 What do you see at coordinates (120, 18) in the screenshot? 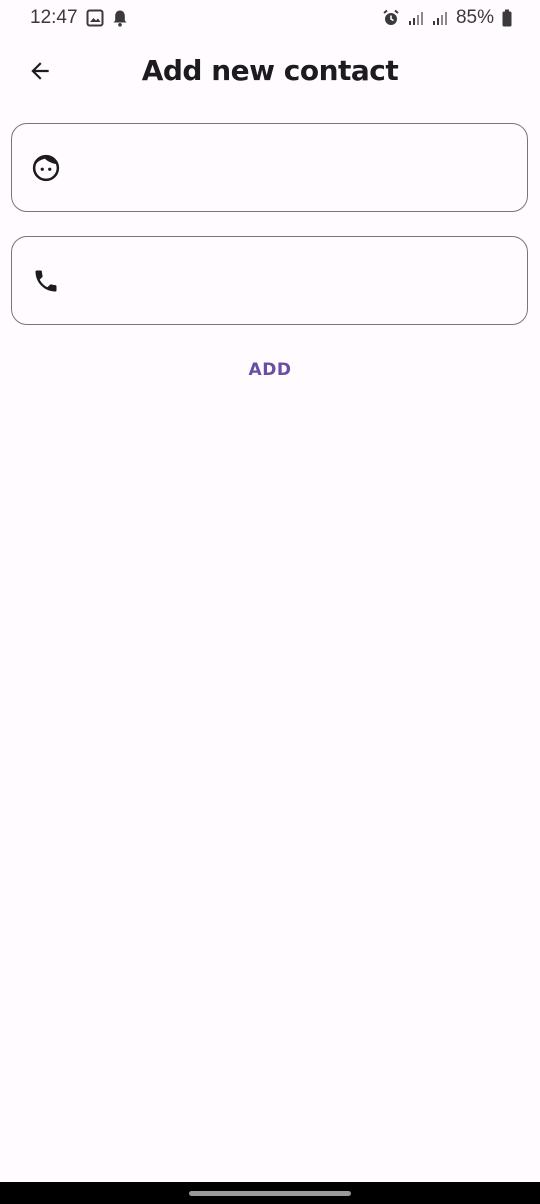
I see `notification-bell-icon` at bounding box center [120, 18].